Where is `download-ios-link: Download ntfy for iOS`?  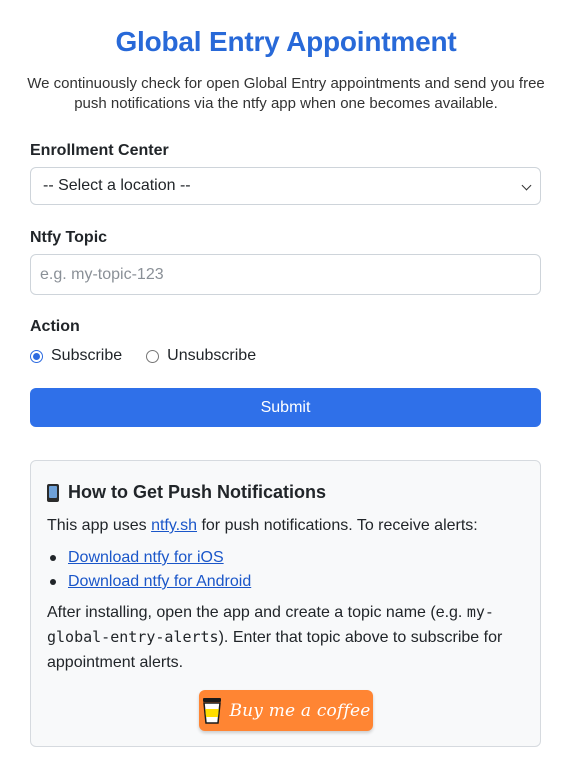
download-ios-link: Download ntfy for iOS is located at coordinates (146, 557).